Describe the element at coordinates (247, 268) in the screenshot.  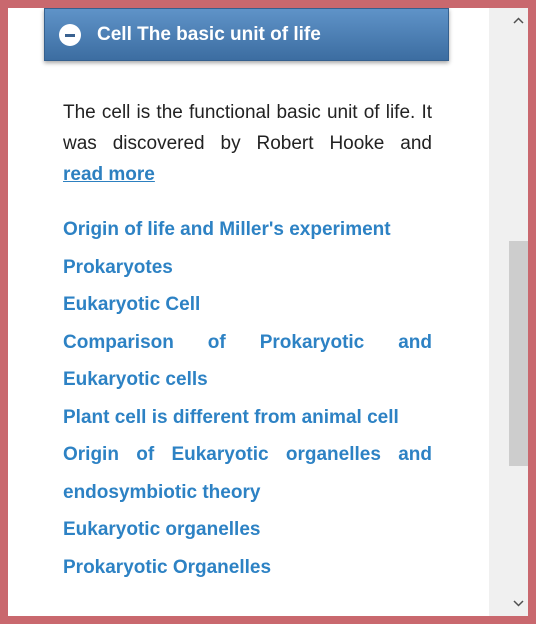
I see `topic-link-prokaryotes: Prokaryotes` at that location.